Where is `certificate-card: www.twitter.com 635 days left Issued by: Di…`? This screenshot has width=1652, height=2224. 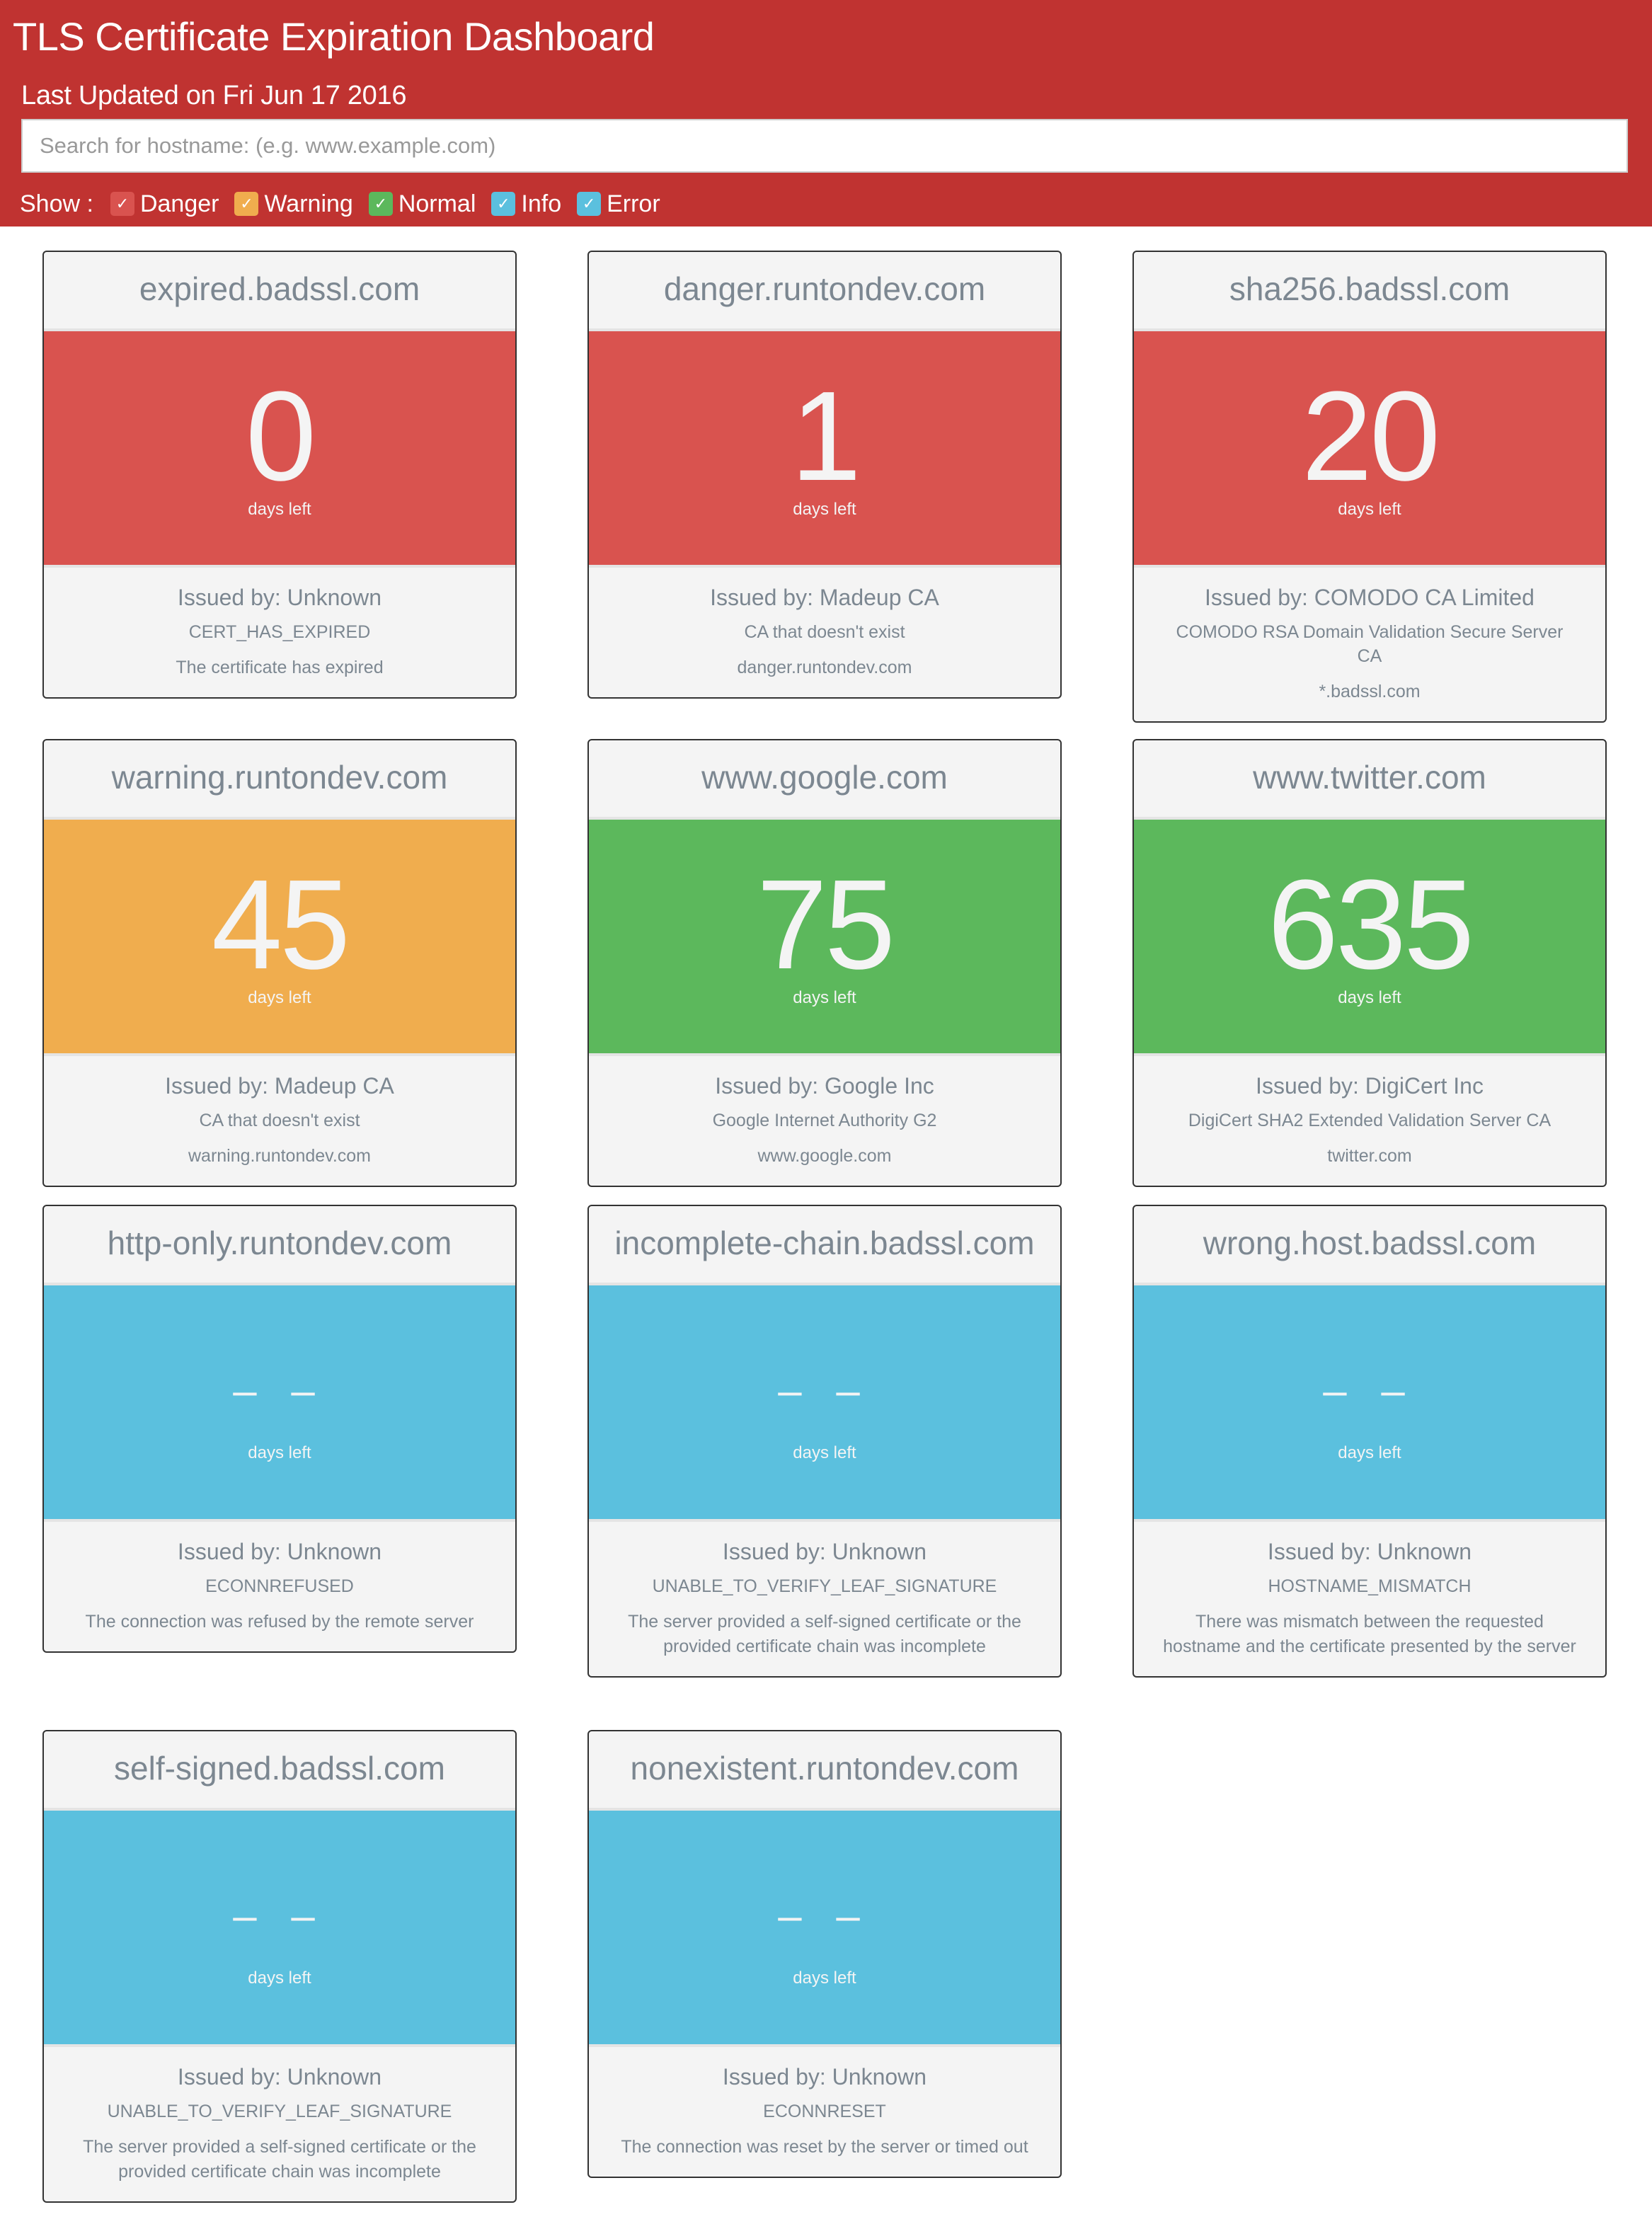 certificate-card: www.twitter.com 635 days left Issued by: Di… is located at coordinates (1369, 963).